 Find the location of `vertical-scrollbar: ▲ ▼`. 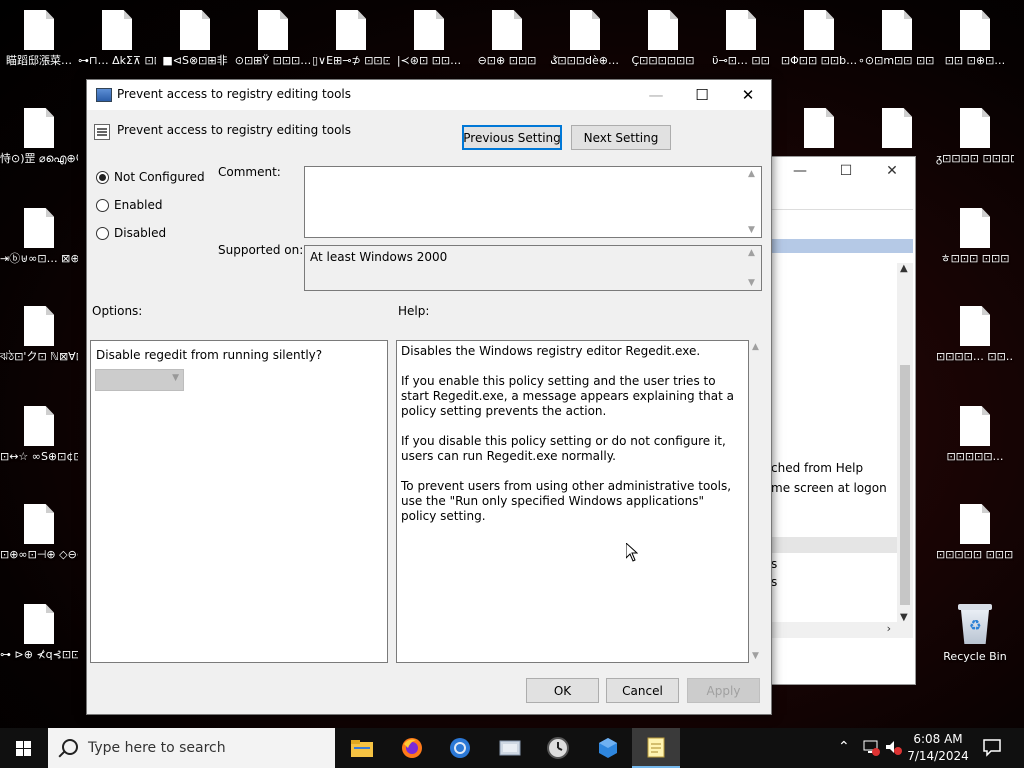

vertical-scrollbar: ▲ ▼ is located at coordinates (905, 443).